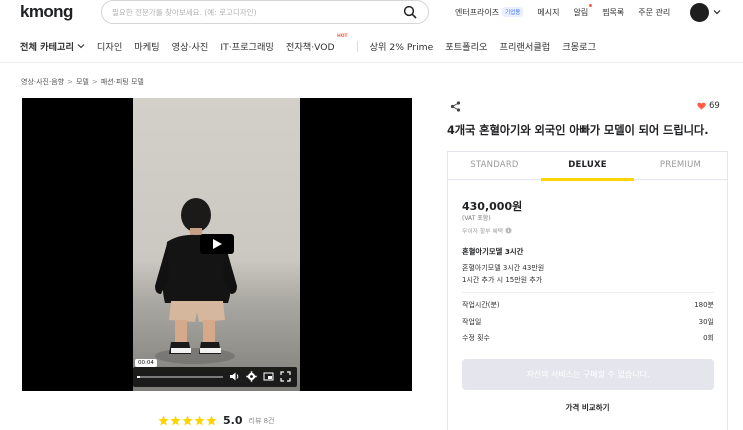 This screenshot has width=743, height=430. I want to click on settings-gear-icon, so click(251, 376).